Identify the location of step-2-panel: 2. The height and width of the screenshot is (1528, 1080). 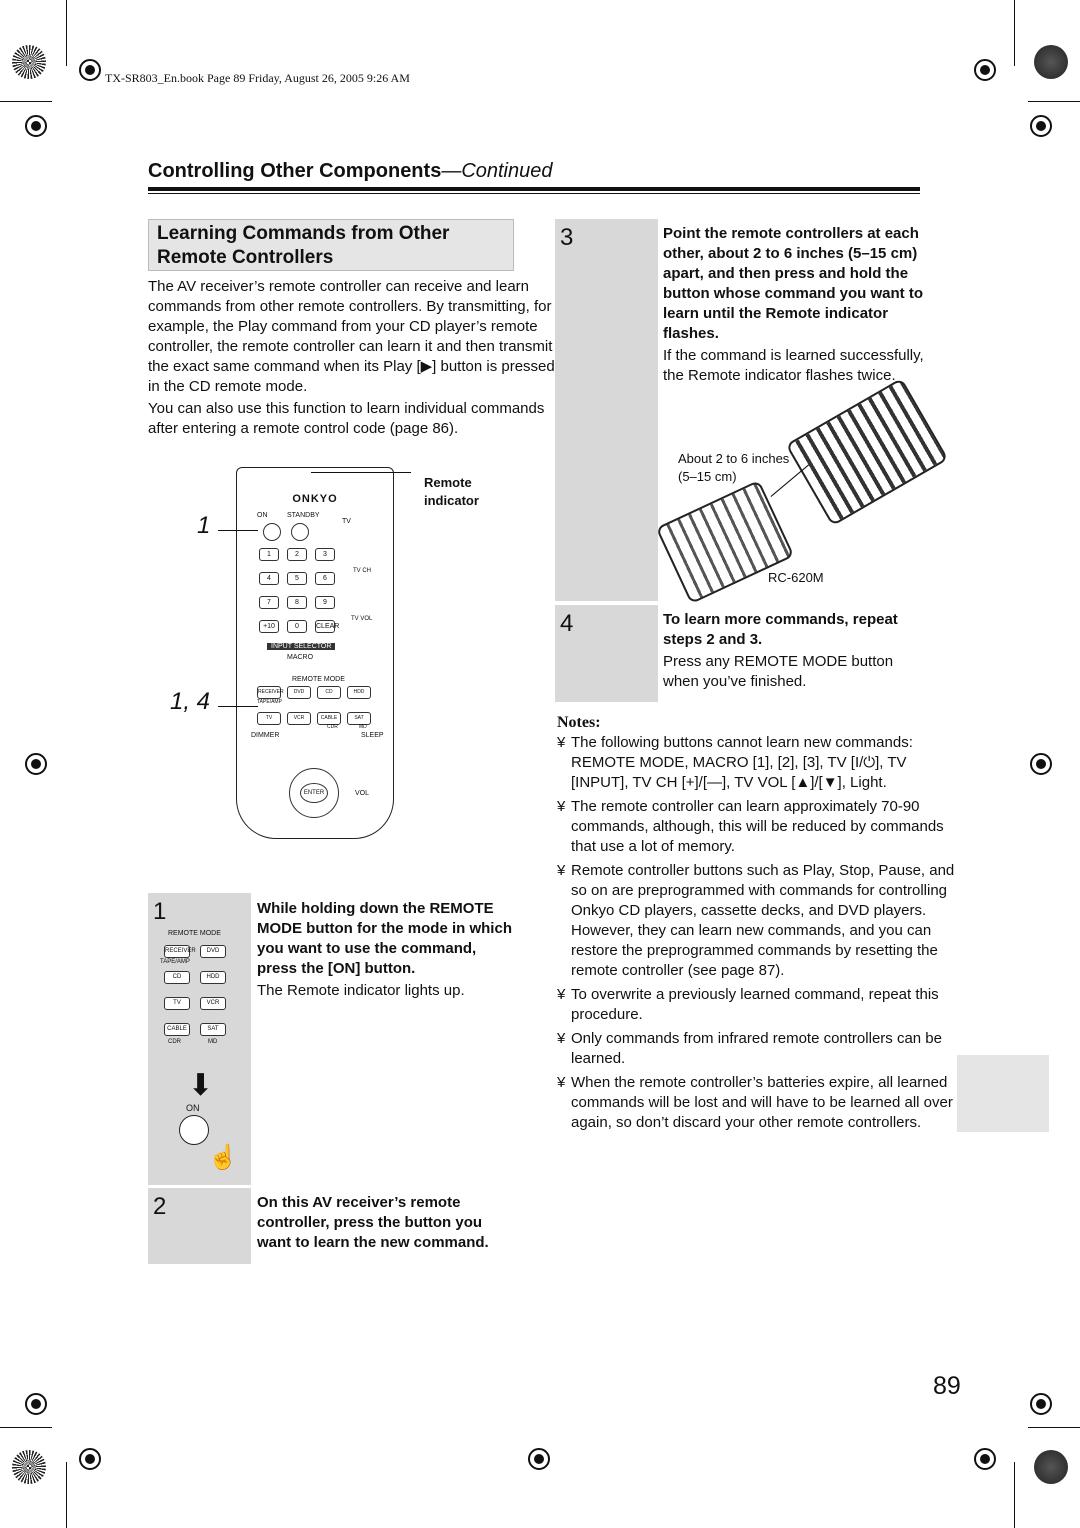
(199, 1226).